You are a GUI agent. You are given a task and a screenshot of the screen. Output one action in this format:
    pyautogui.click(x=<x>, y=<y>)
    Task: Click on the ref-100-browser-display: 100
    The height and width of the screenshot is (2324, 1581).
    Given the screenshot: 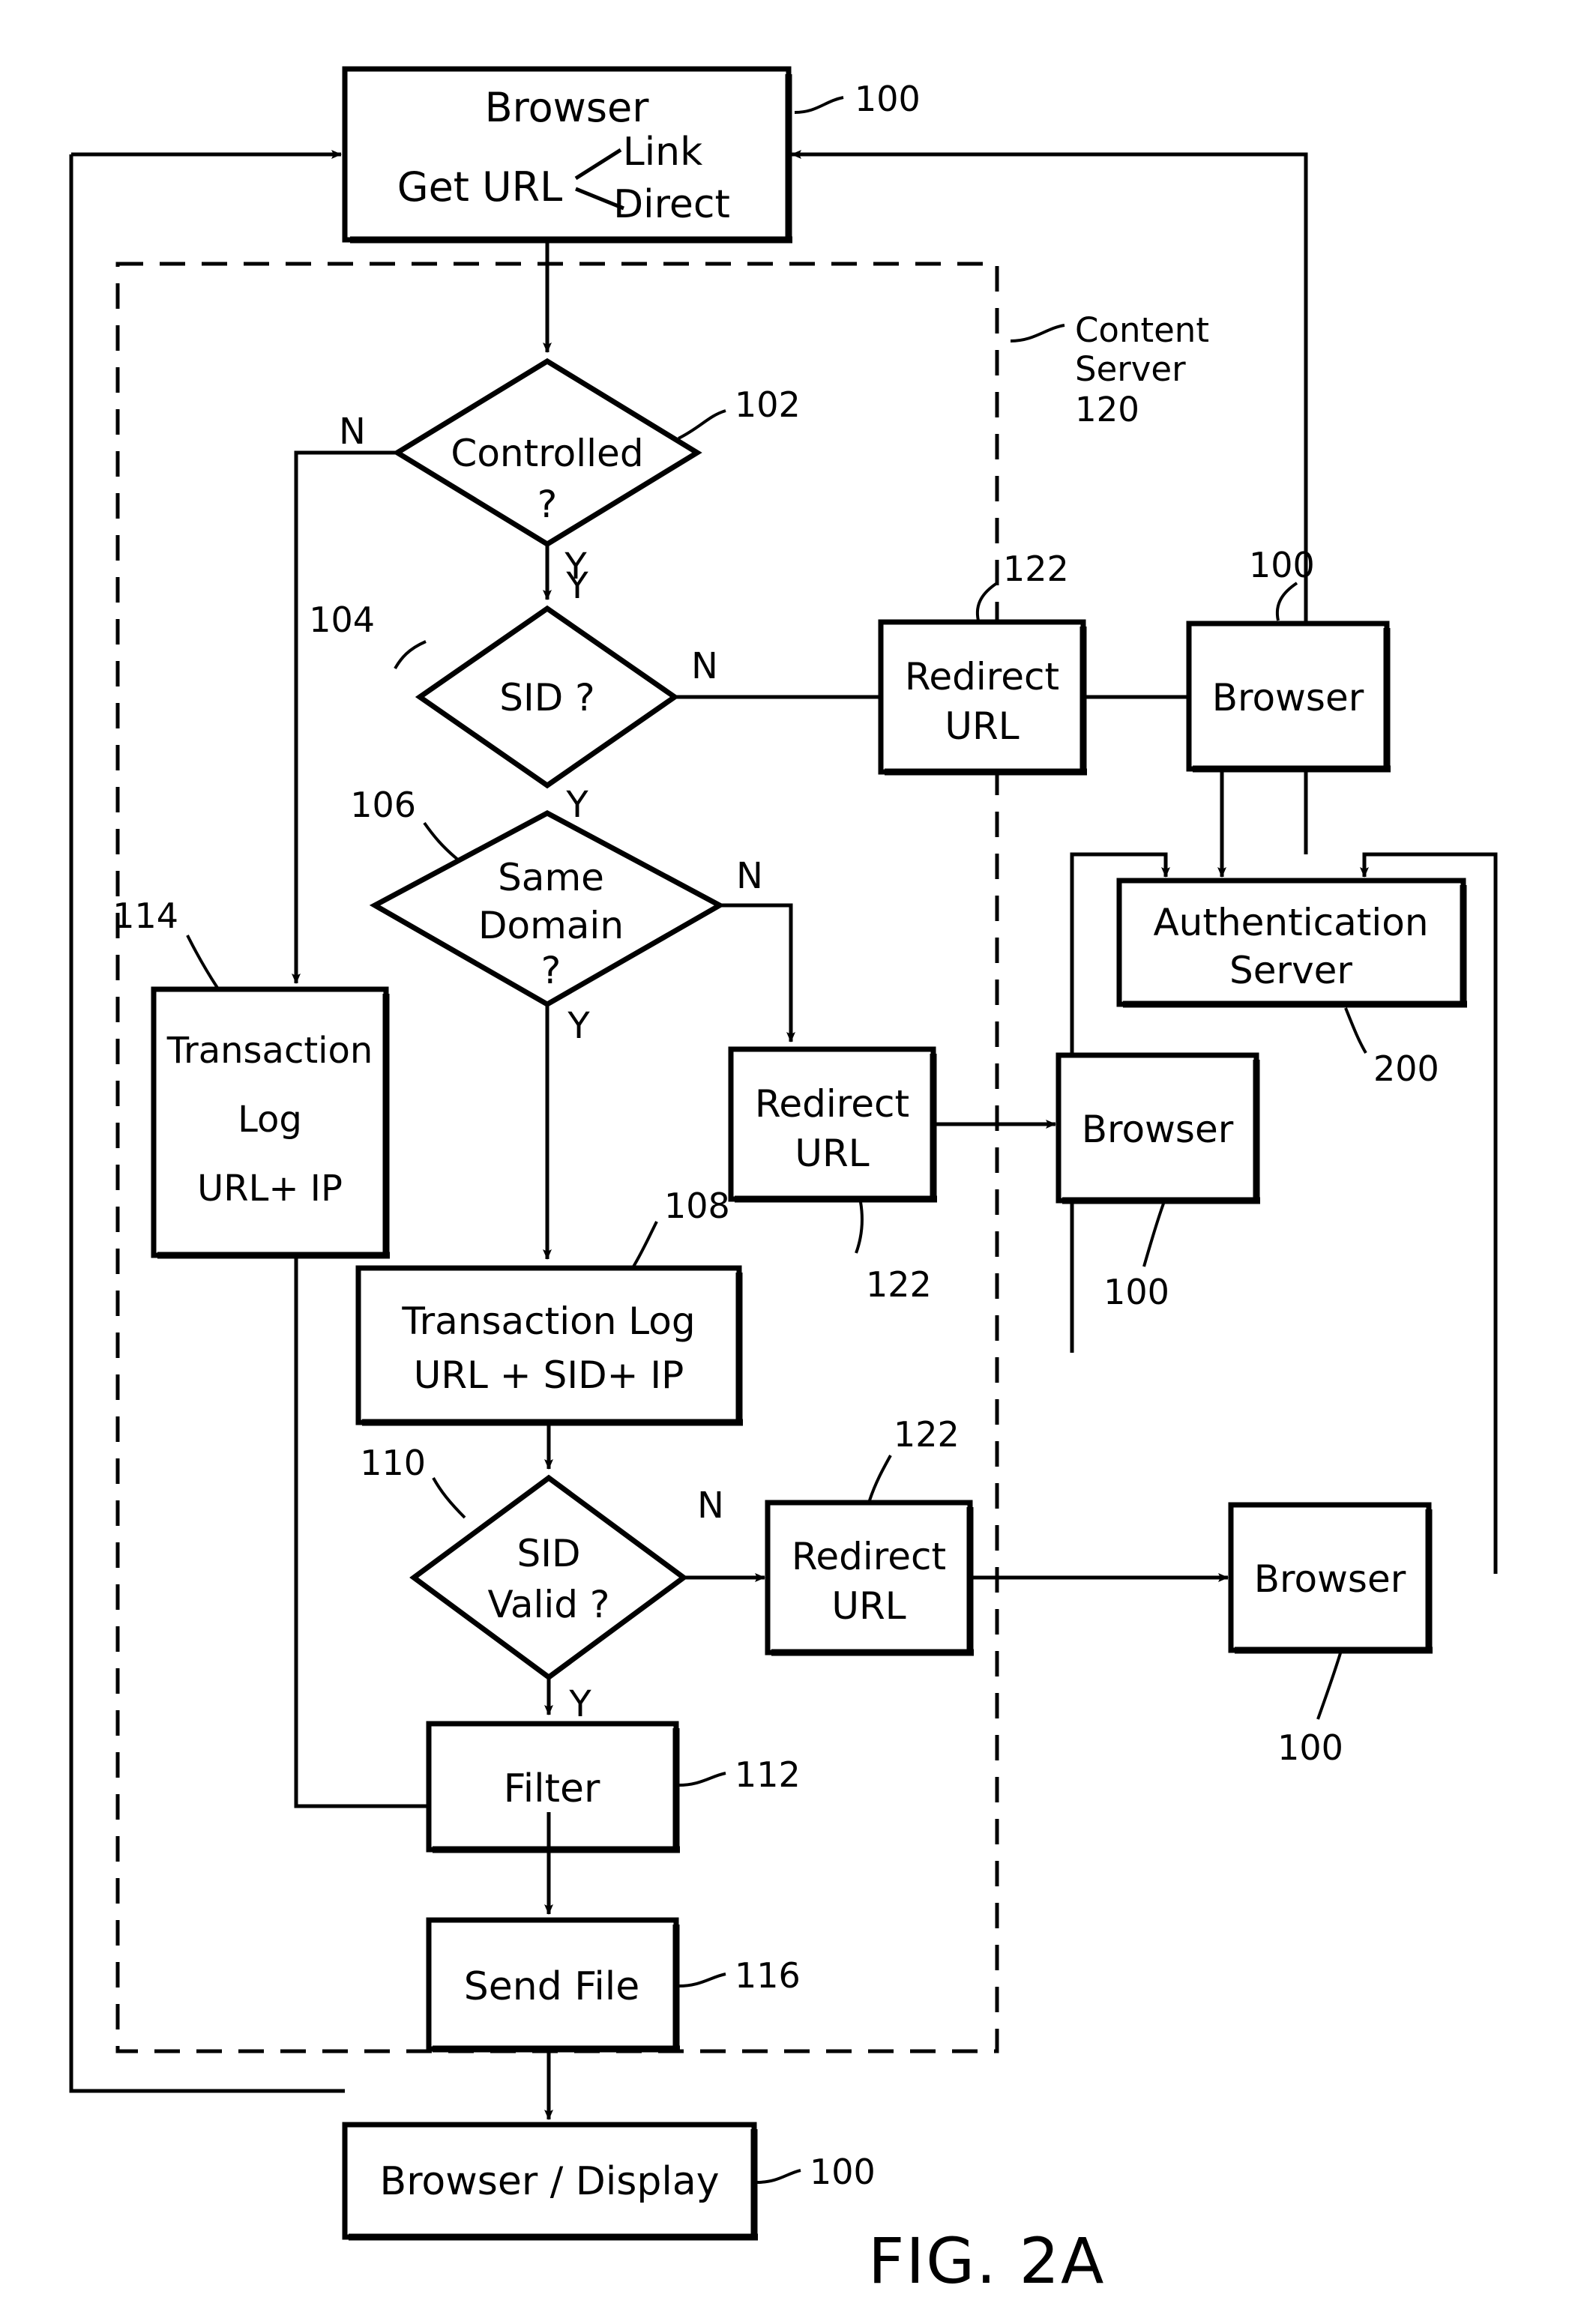 What is the action you would take?
    pyautogui.click(x=843, y=2172)
    